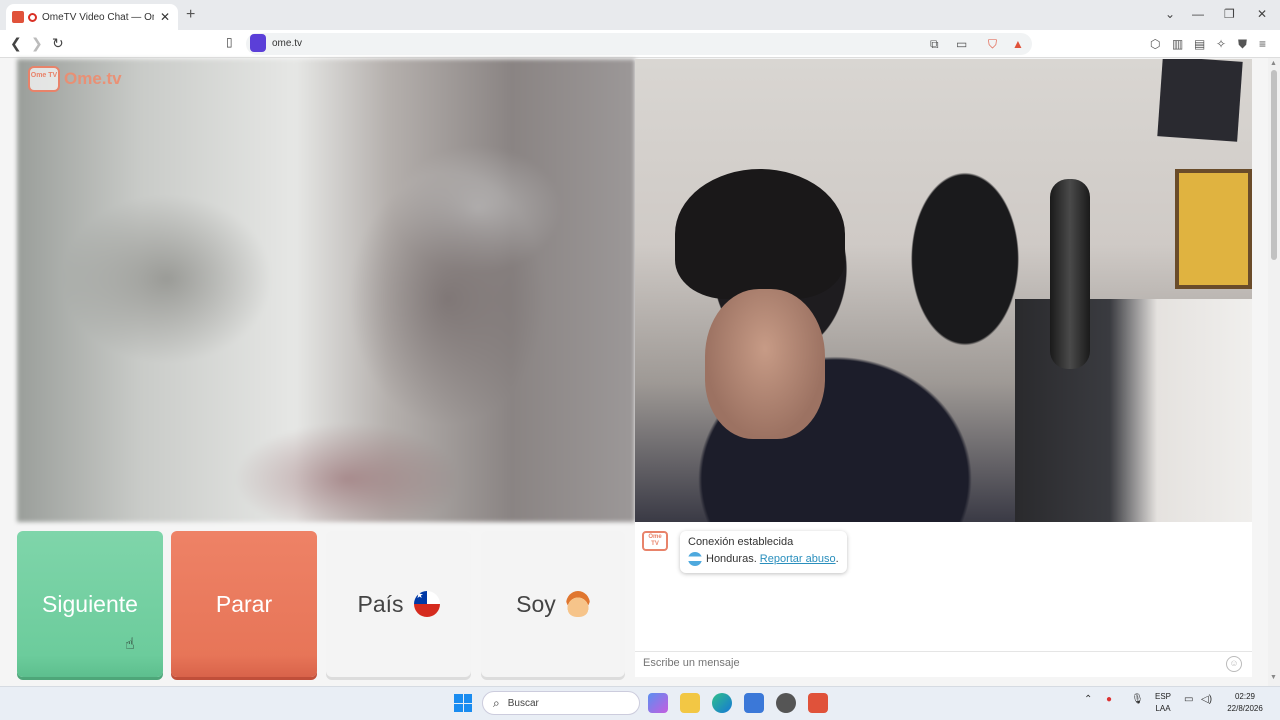 Image resolution: width=1280 pixels, height=720 pixels. Describe the element at coordinates (1199, 44) in the screenshot. I see `wallet-icon: ▤` at that location.